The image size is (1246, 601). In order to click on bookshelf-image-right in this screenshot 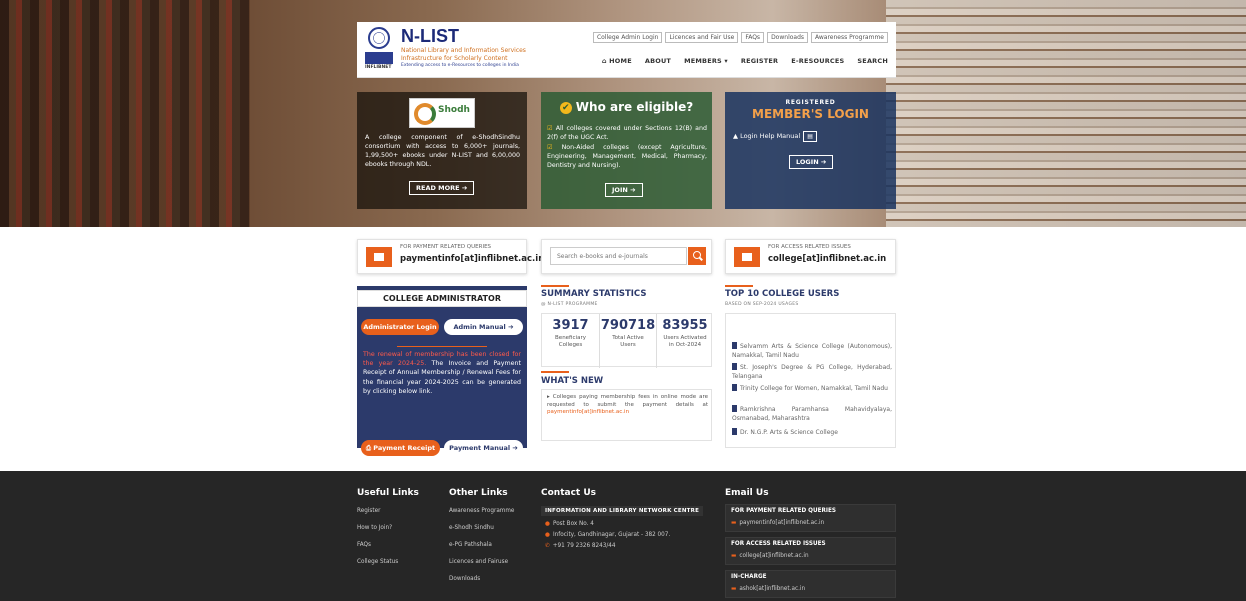, I will do `click(1066, 113)`.